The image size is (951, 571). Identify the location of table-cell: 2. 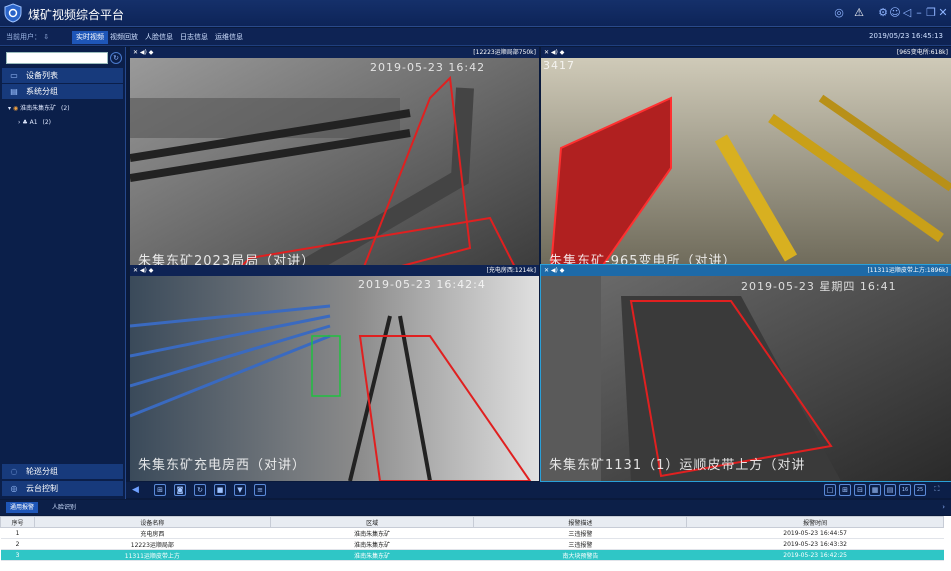
(17, 544).